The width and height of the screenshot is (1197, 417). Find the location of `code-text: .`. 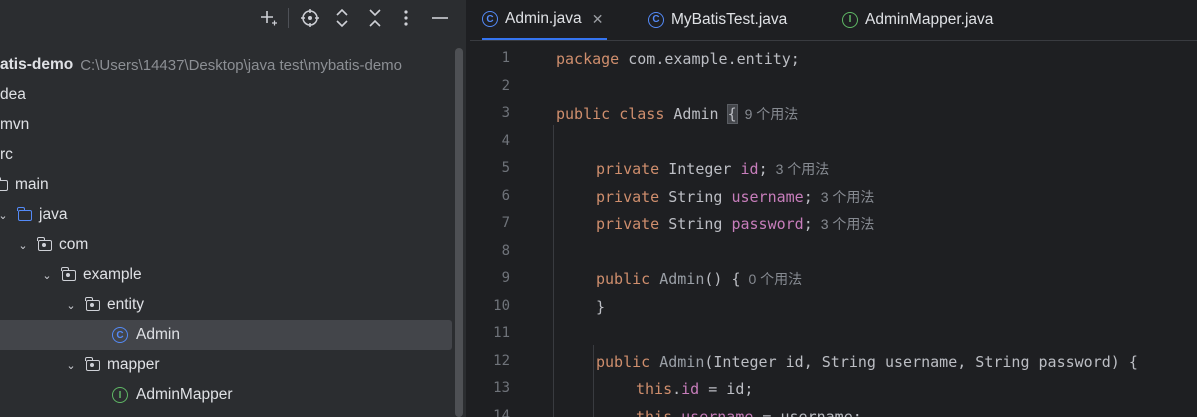

code-text: . is located at coordinates (677, 389).